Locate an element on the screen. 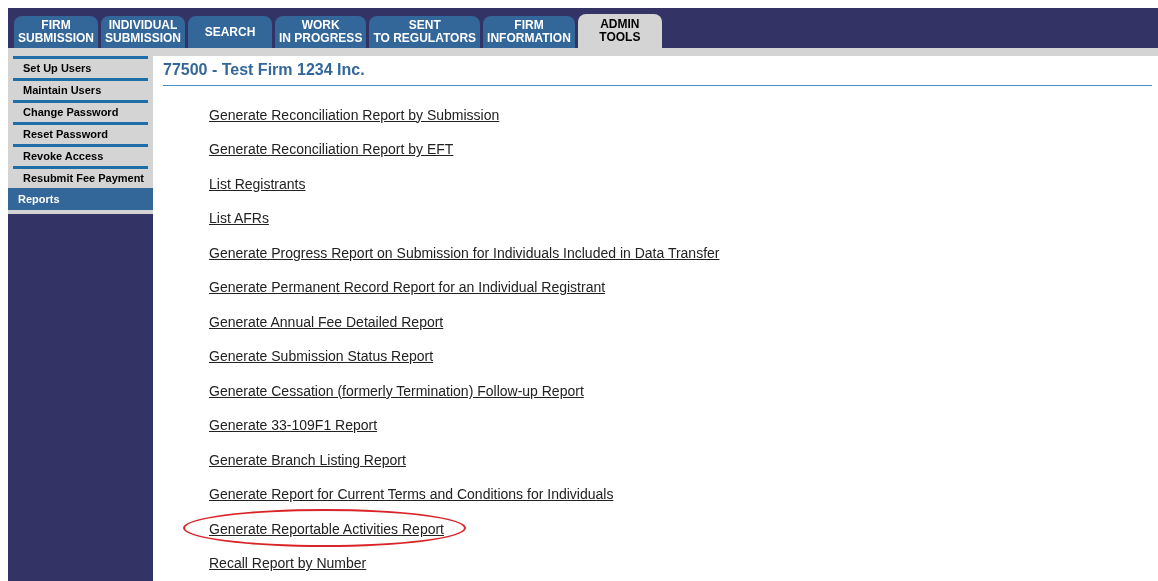  nav-tab: FIRM SUBMISSION is located at coordinates (56, 32).